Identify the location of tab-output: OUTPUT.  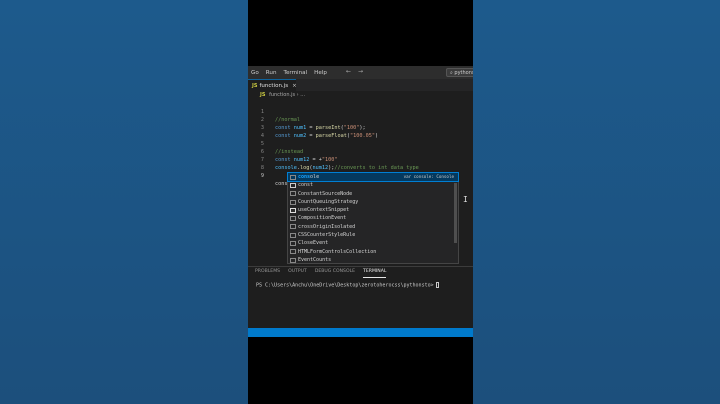
(297, 272).